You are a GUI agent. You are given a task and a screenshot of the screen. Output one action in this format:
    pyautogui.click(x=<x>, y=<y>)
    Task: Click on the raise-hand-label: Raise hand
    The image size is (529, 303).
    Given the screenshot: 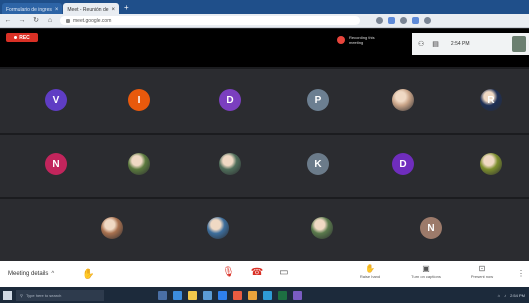 What is the action you would take?
    pyautogui.click(x=370, y=276)
    